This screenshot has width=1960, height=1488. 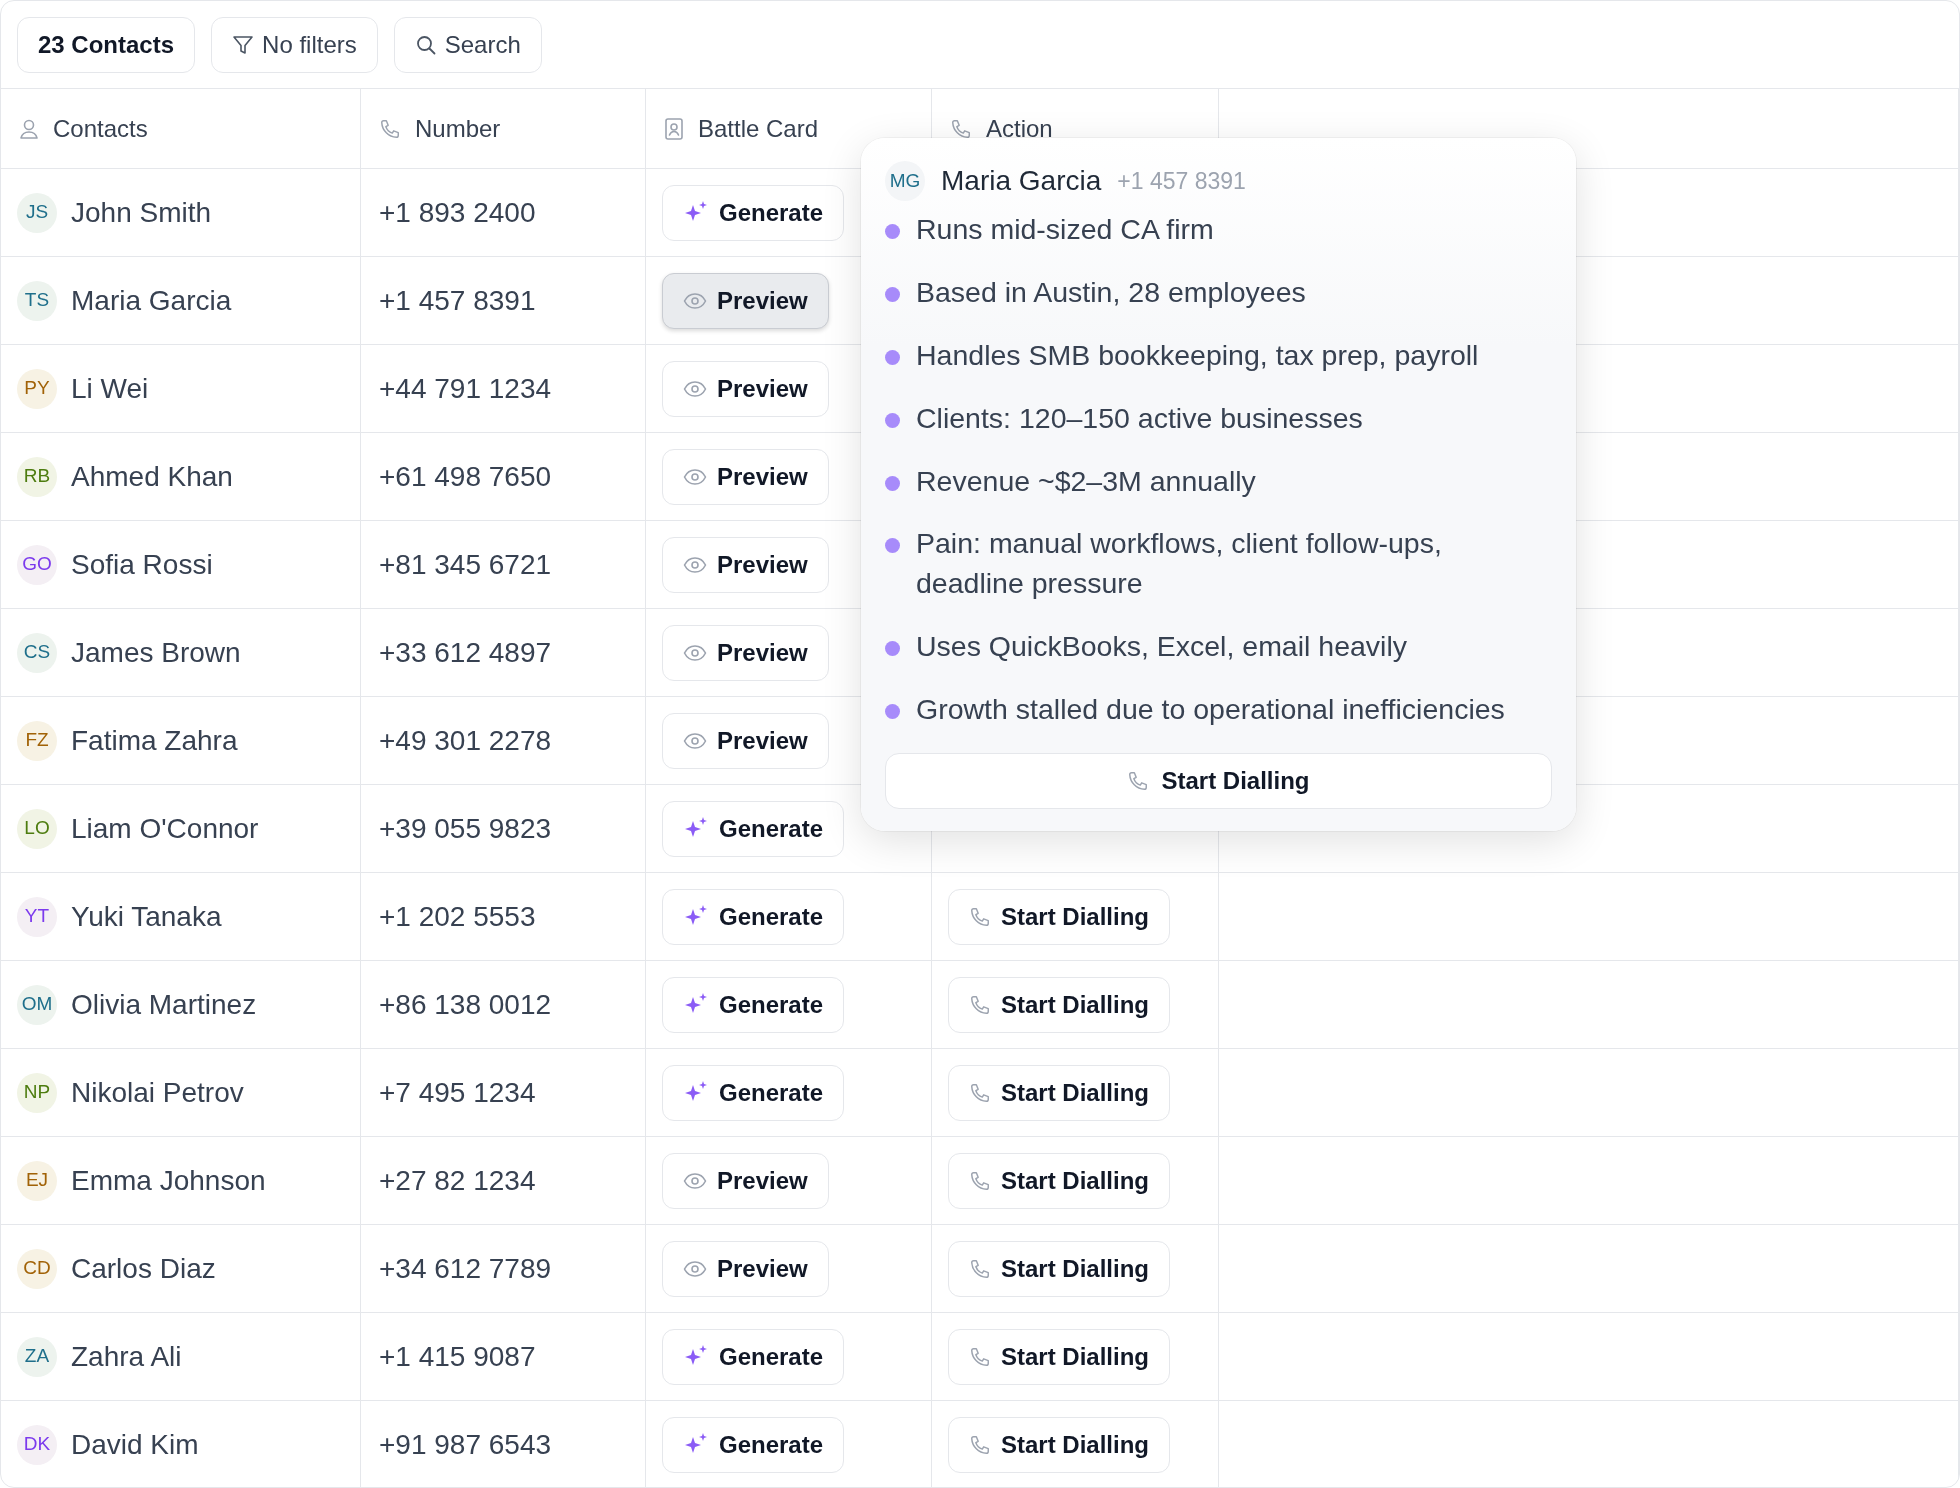 What do you see at coordinates (37, 1092) in the screenshot?
I see `avatar-initials: NP` at bounding box center [37, 1092].